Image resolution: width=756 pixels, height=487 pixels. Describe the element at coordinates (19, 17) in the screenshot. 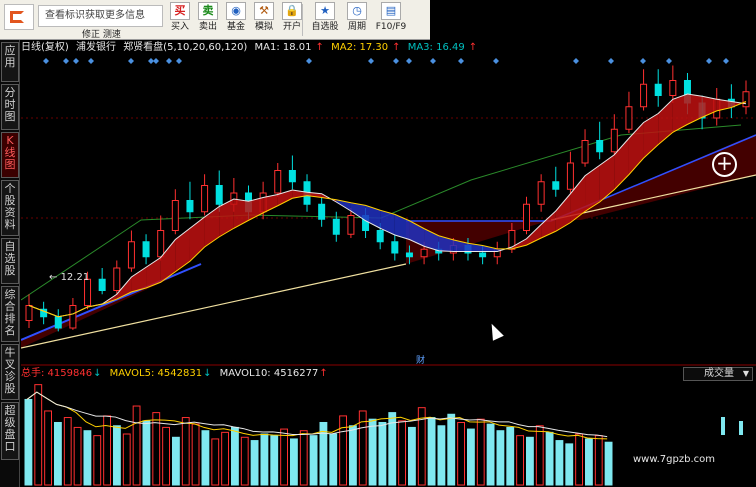

I see `app-logo-icon` at that location.